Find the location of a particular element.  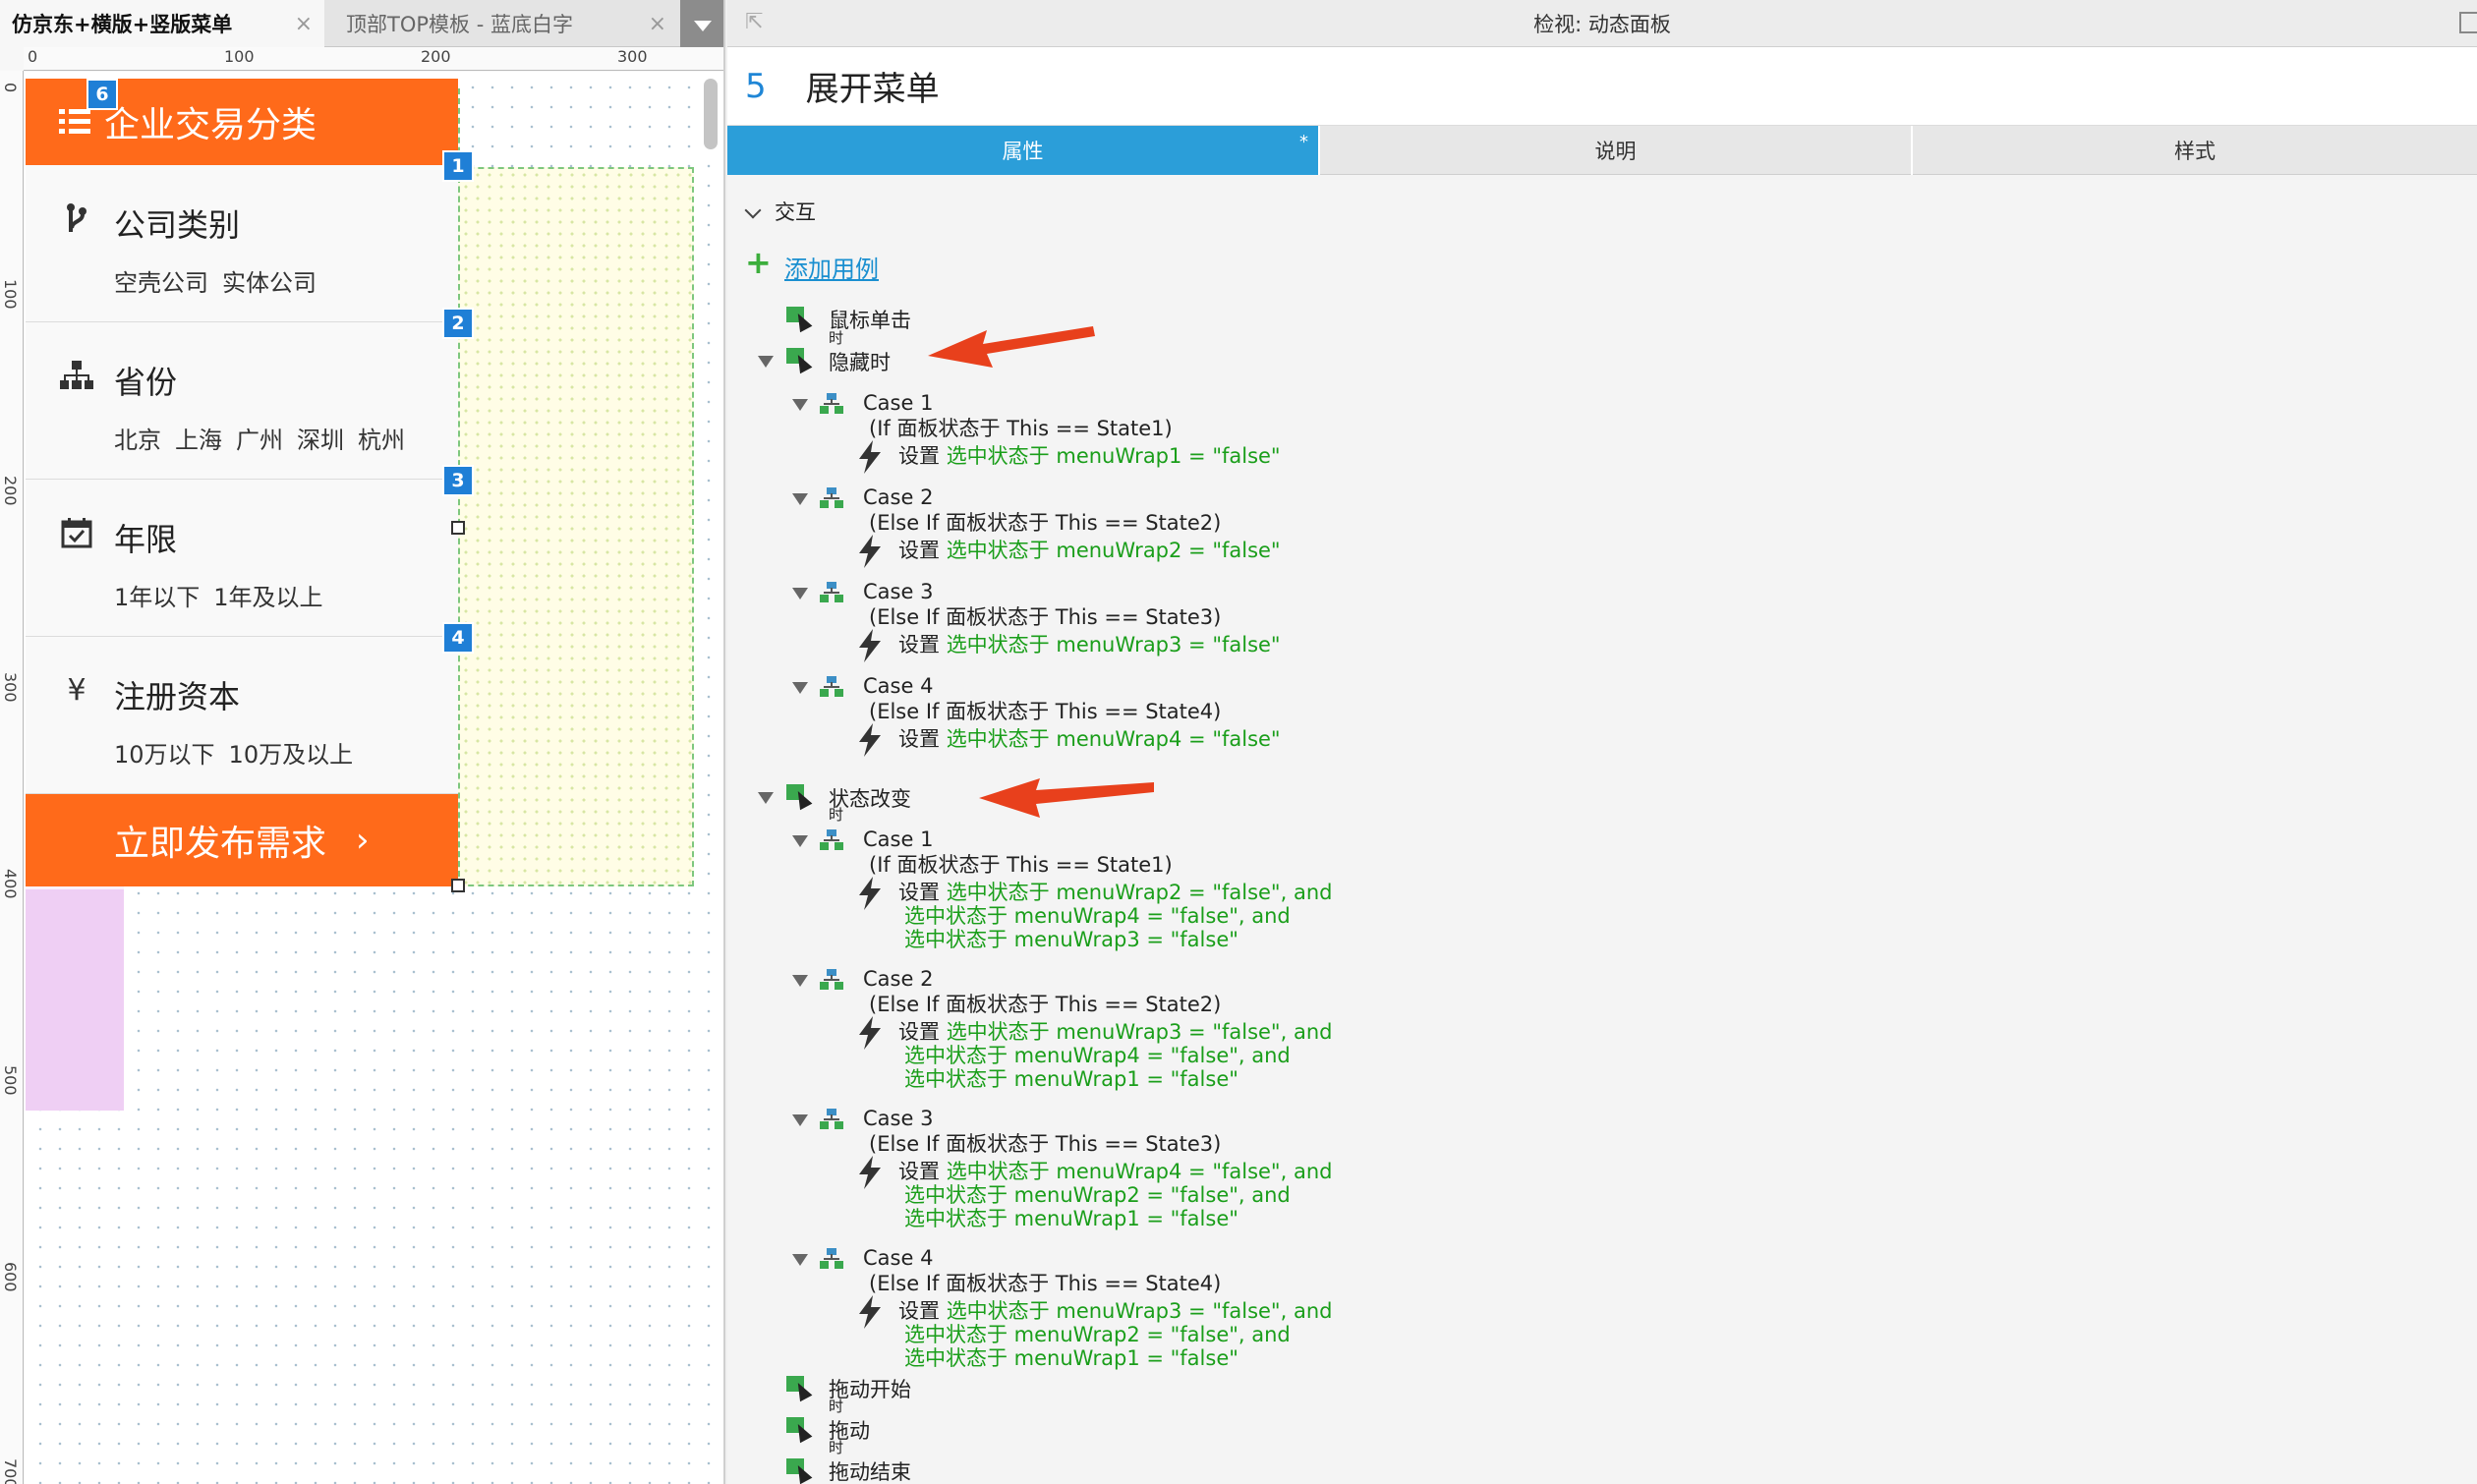

option-item: 实体公司 is located at coordinates (269, 283).